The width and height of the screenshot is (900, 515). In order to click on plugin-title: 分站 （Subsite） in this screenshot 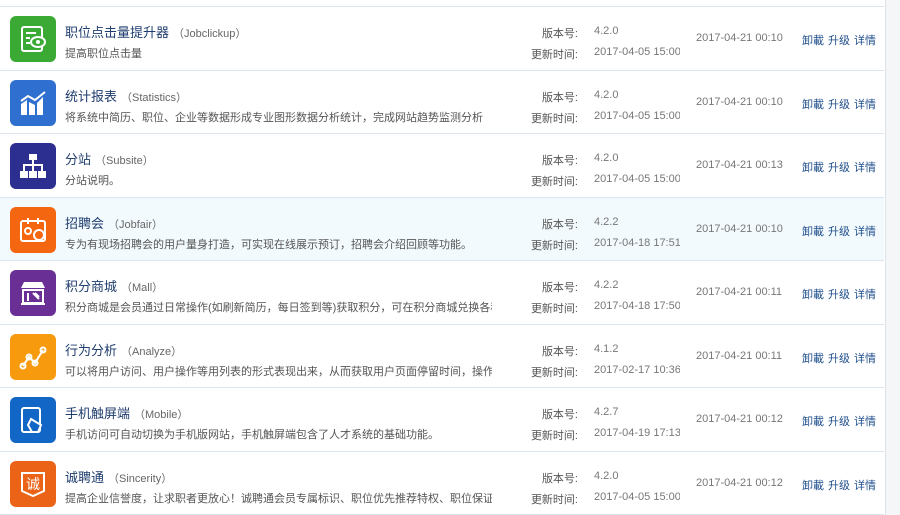, I will do `click(109, 158)`.